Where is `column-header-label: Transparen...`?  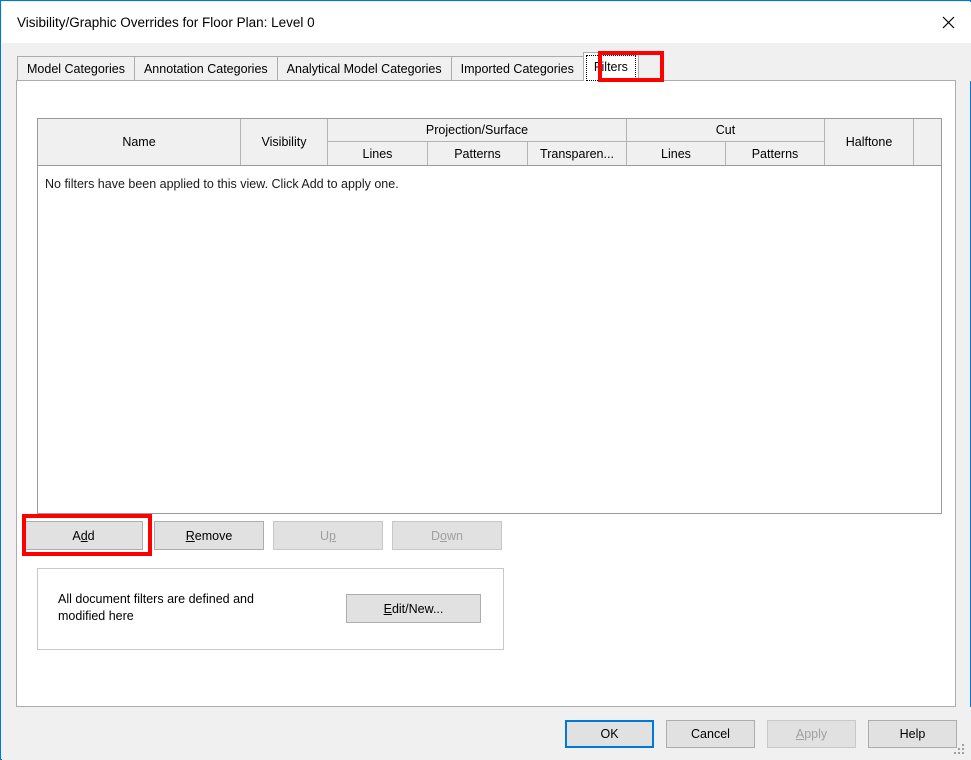
column-header-label: Transparen... is located at coordinates (577, 153).